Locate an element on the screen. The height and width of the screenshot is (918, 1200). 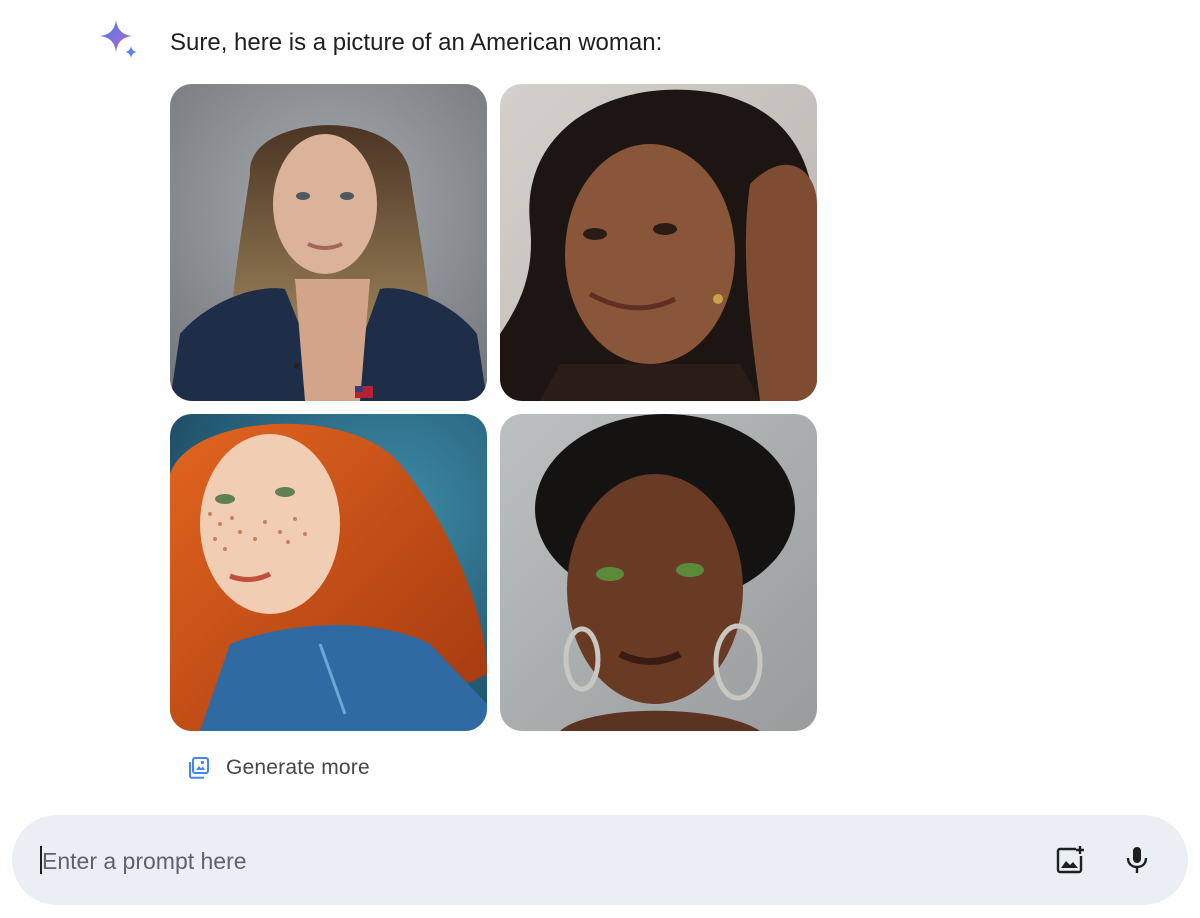
prompt-bar is located at coordinates (600, 861).